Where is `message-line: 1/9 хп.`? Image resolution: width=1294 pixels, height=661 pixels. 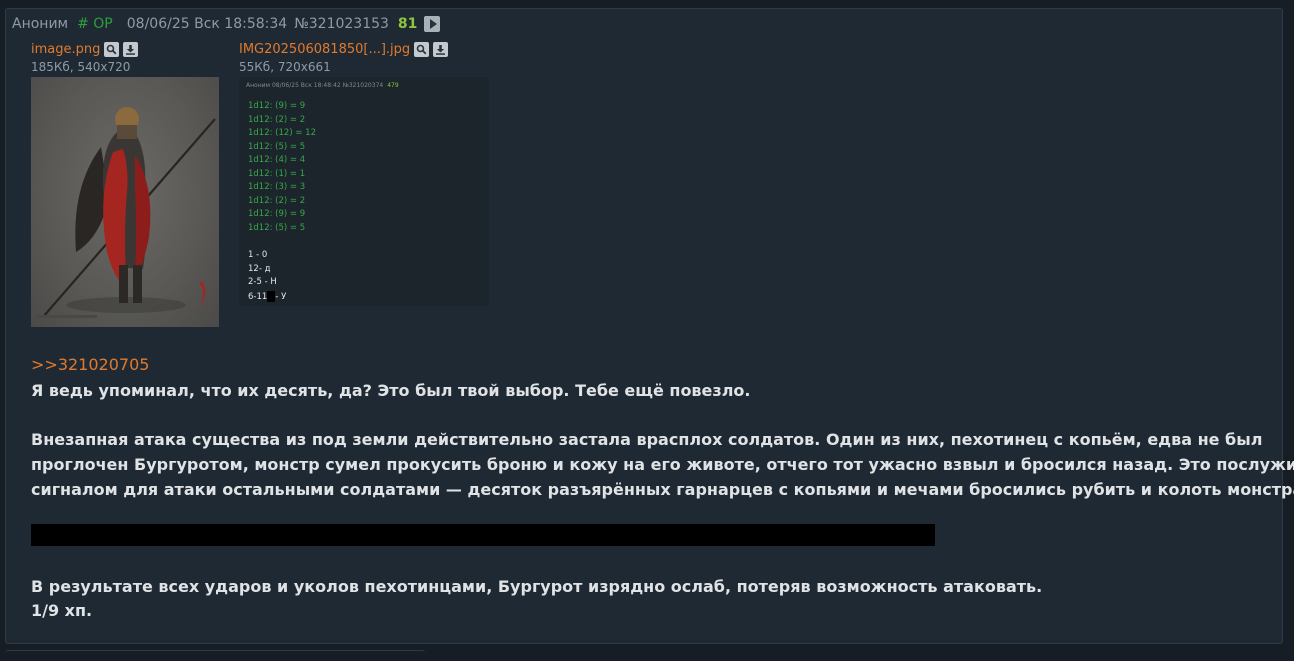
message-line: 1/9 хп. is located at coordinates (62, 610).